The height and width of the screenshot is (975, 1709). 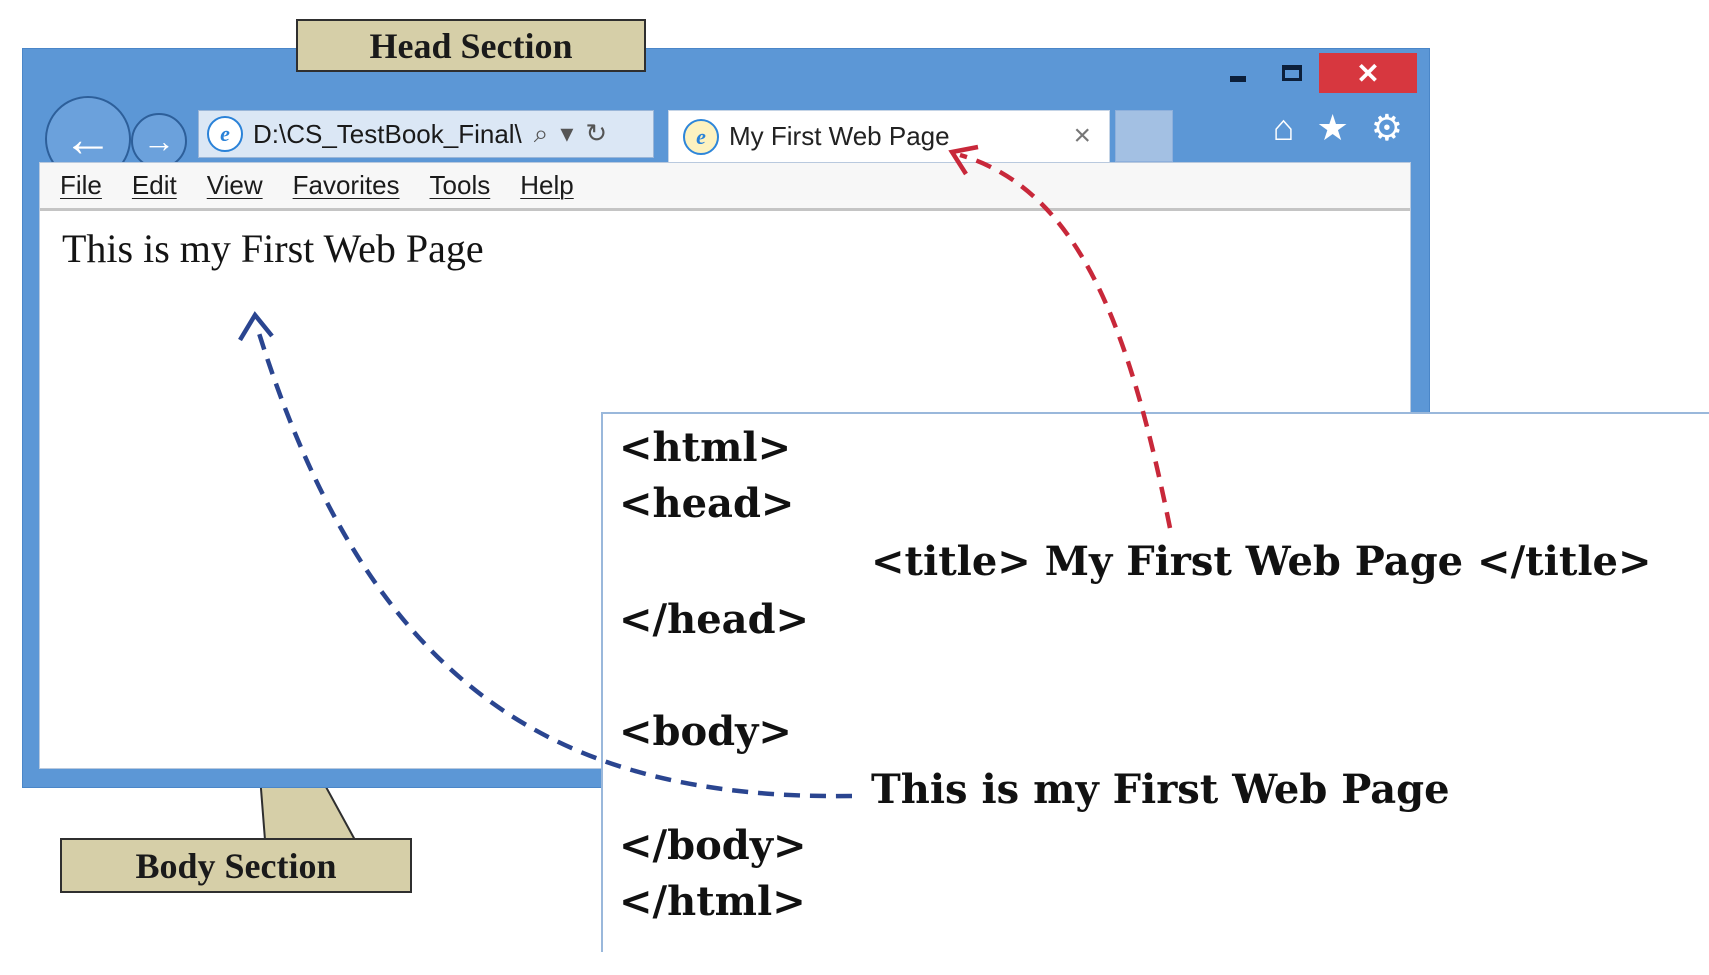 What do you see at coordinates (541, 134) in the screenshot?
I see `search-icon: ⌕` at bounding box center [541, 134].